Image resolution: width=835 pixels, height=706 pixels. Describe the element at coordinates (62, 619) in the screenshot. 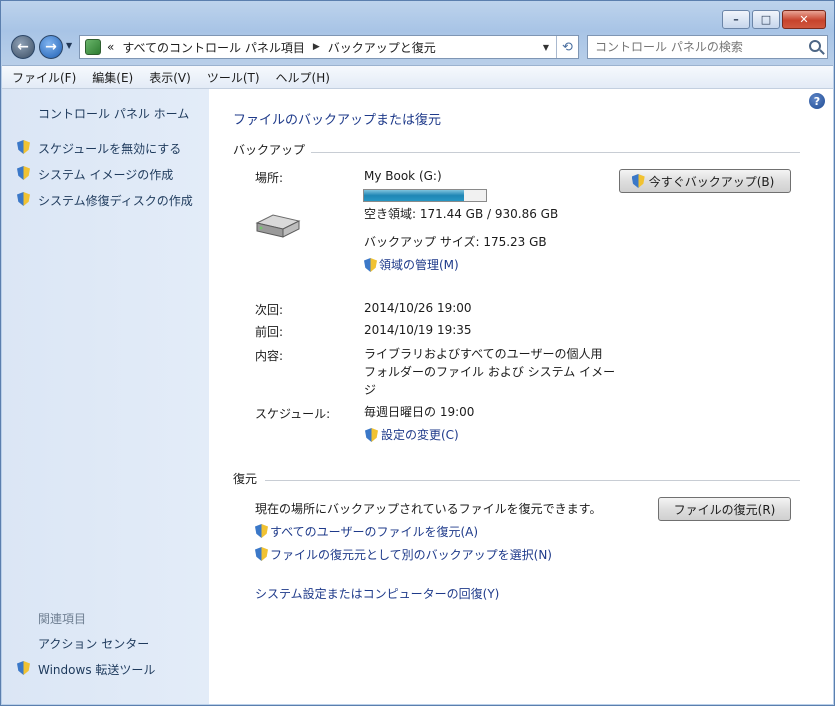

I see `related-heading: 関連項目` at that location.